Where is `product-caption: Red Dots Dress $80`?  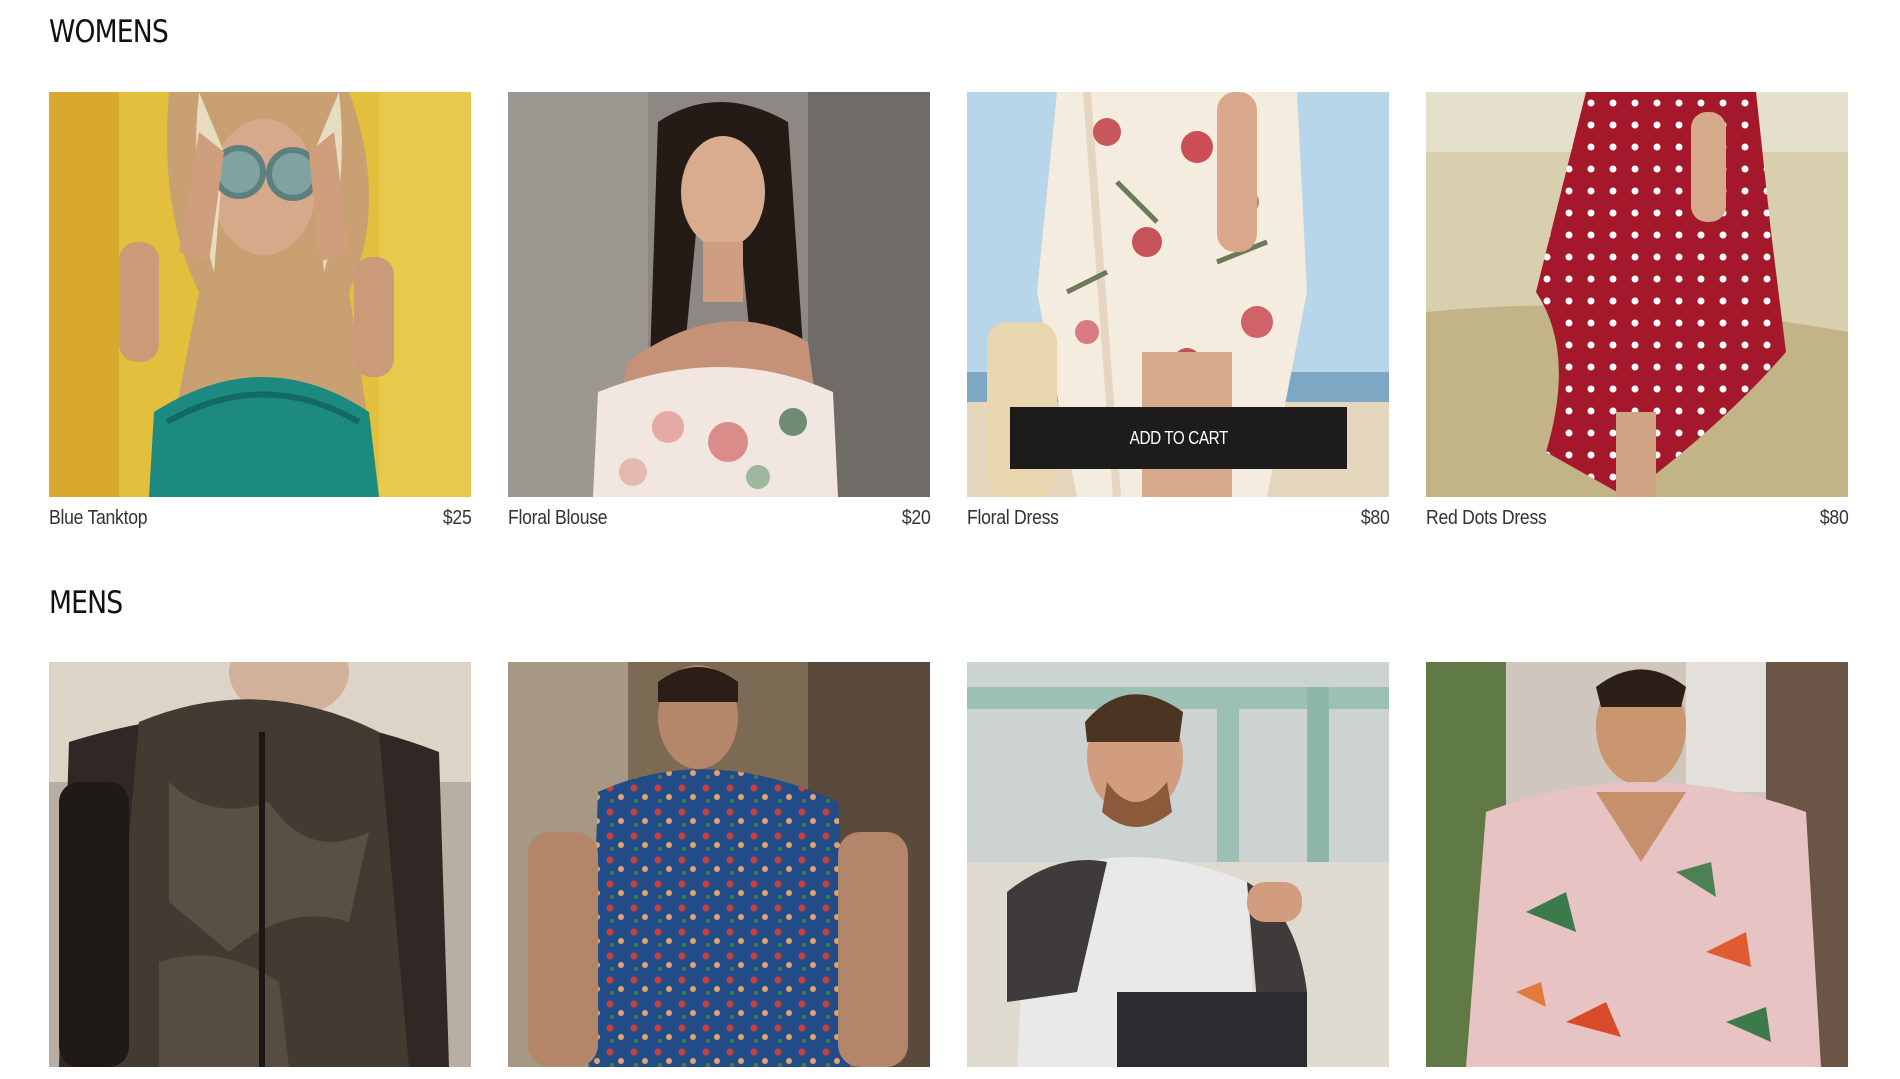 product-caption: Red Dots Dress $80 is located at coordinates (1637, 518).